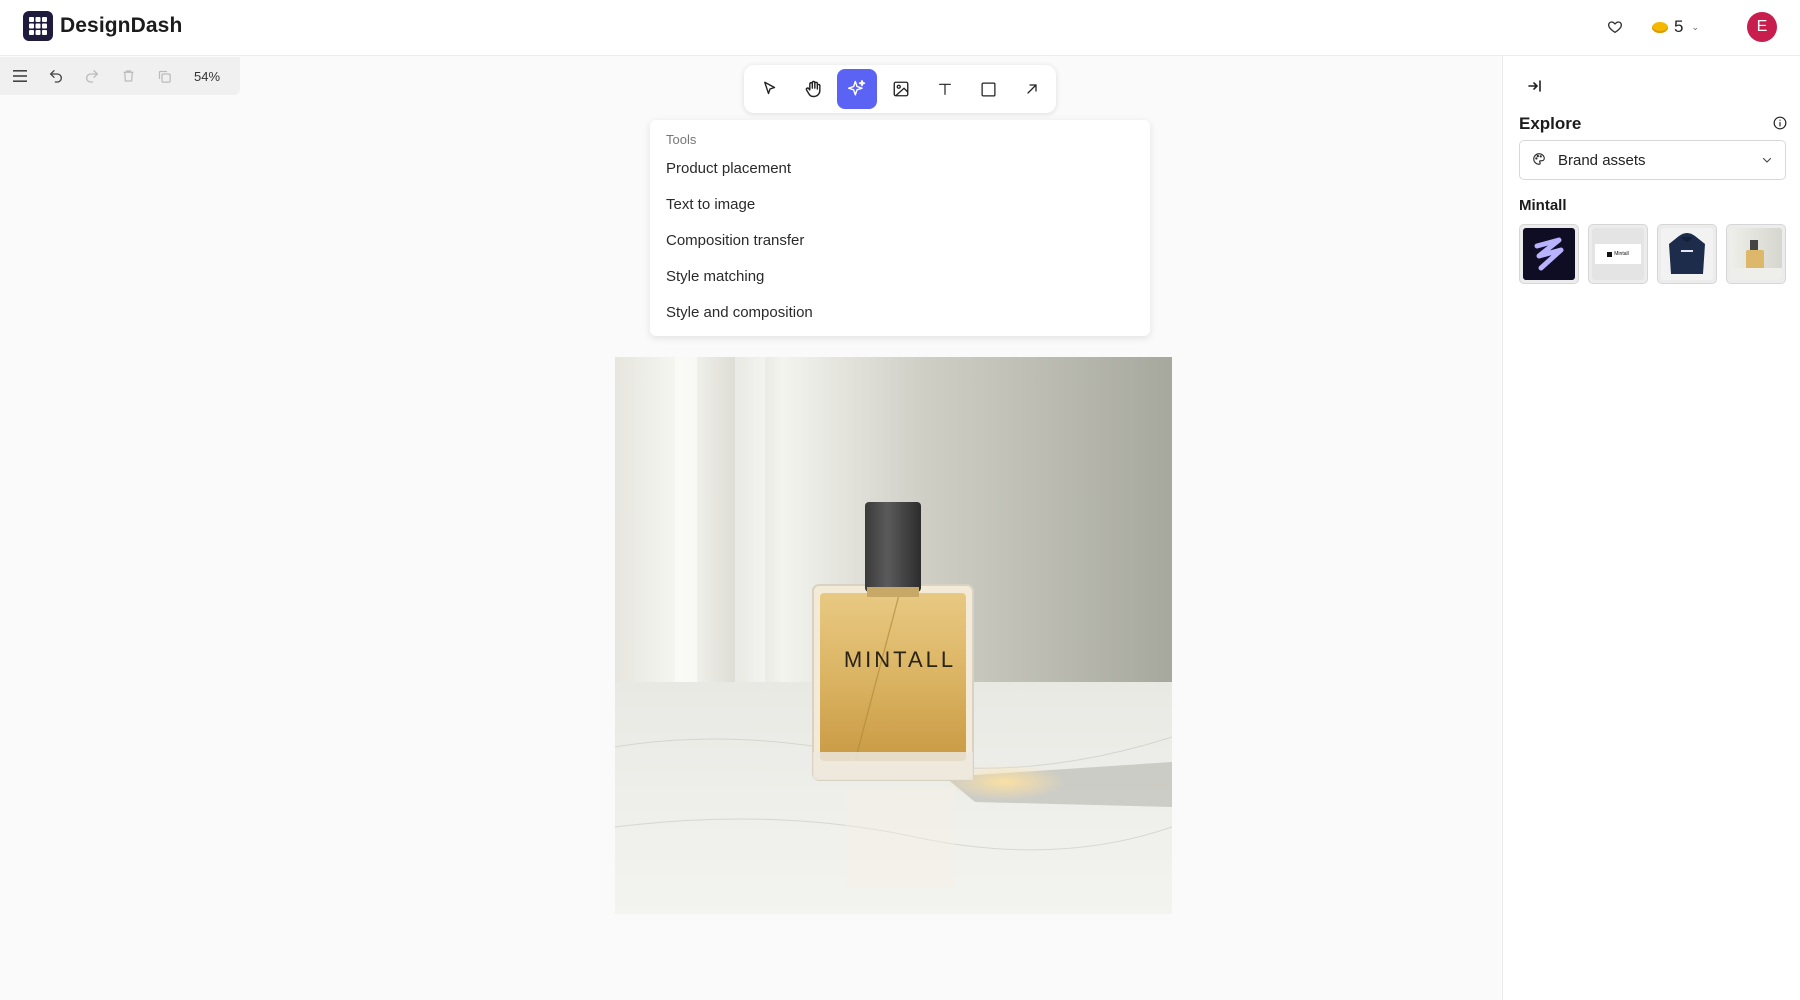  I want to click on heart-icon, so click(1615, 27).